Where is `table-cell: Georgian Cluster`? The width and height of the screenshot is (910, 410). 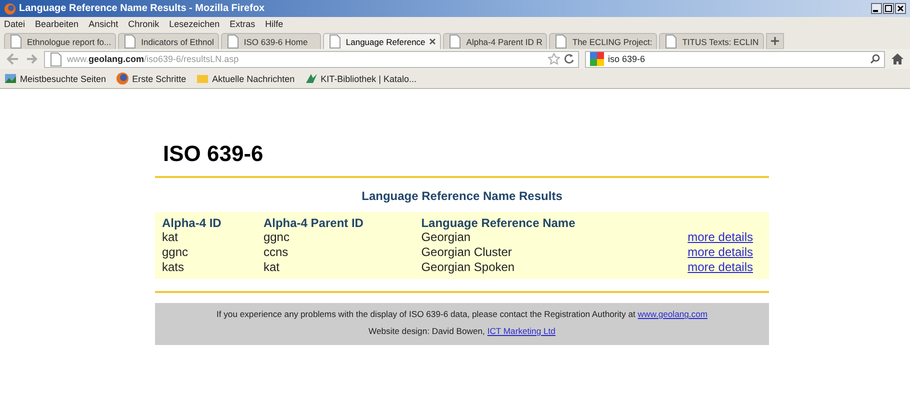
table-cell: Georgian Cluster is located at coordinates (530, 252).